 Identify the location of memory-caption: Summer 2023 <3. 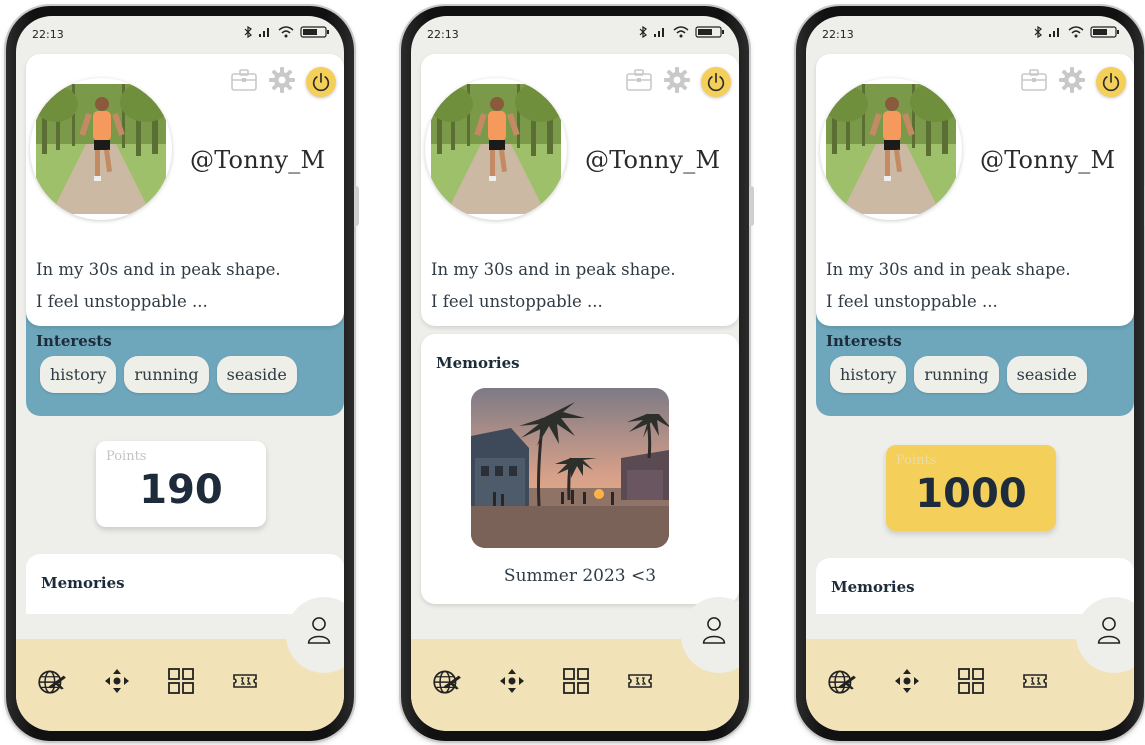
(580, 576).